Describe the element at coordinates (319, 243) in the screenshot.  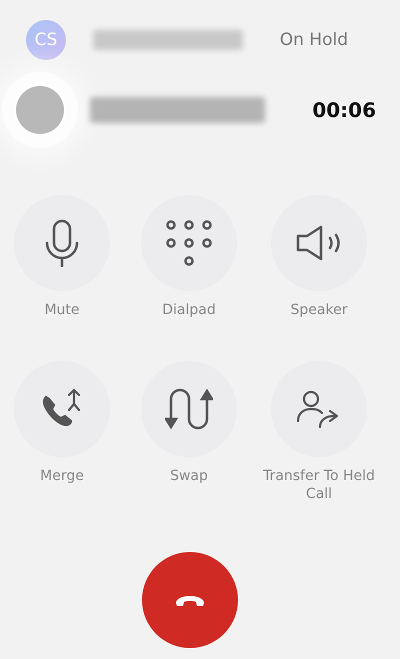
I see `speaker-icon` at that location.